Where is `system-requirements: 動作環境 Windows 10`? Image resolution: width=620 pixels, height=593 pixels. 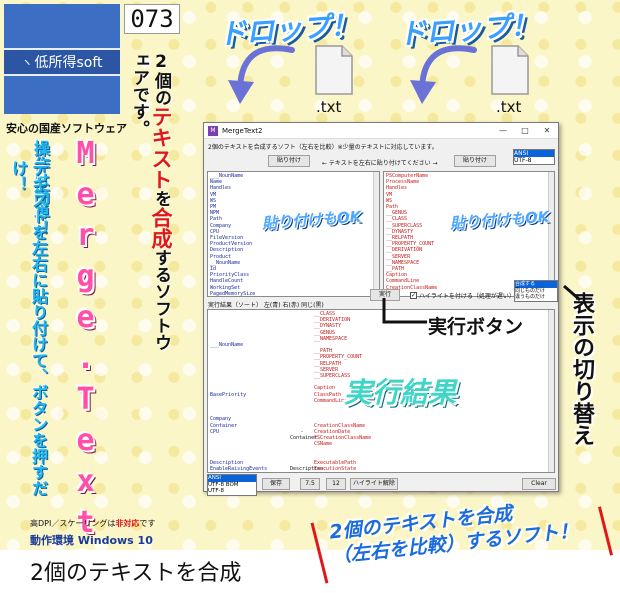
system-requirements: 動作環境 Windows 10 is located at coordinates (91, 540).